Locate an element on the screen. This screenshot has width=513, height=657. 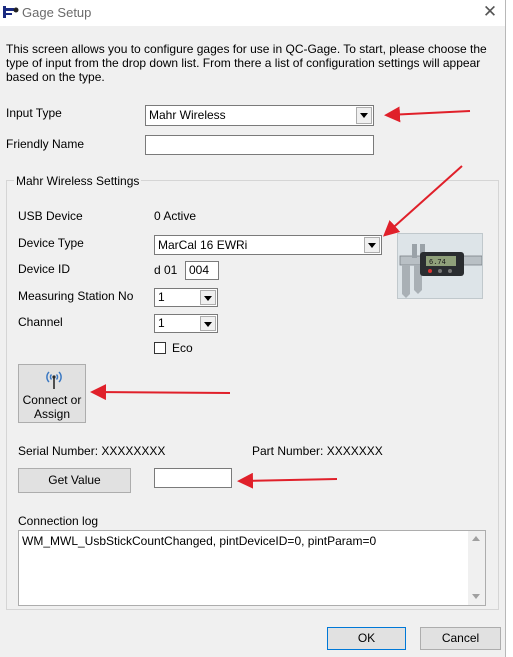
caliper-image: 6.74 is located at coordinates (440, 266).